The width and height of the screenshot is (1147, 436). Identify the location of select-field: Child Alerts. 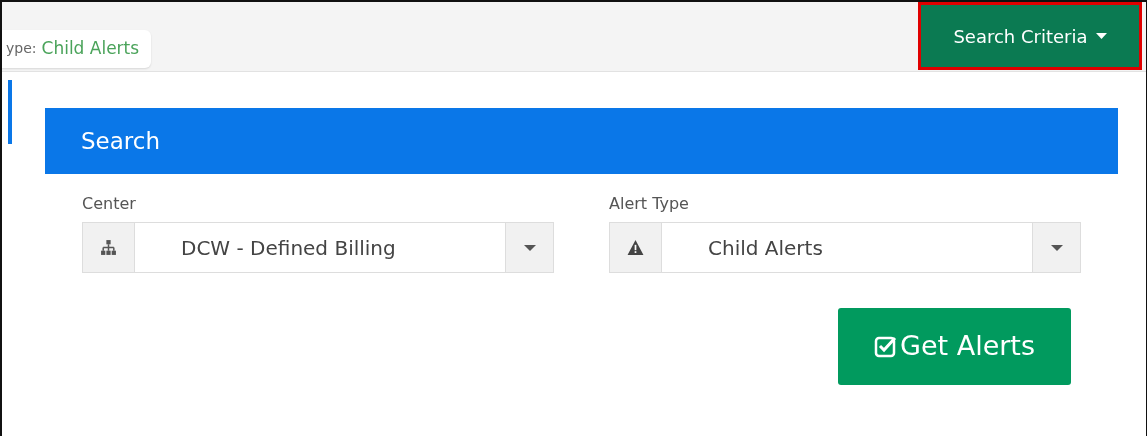
(845, 247).